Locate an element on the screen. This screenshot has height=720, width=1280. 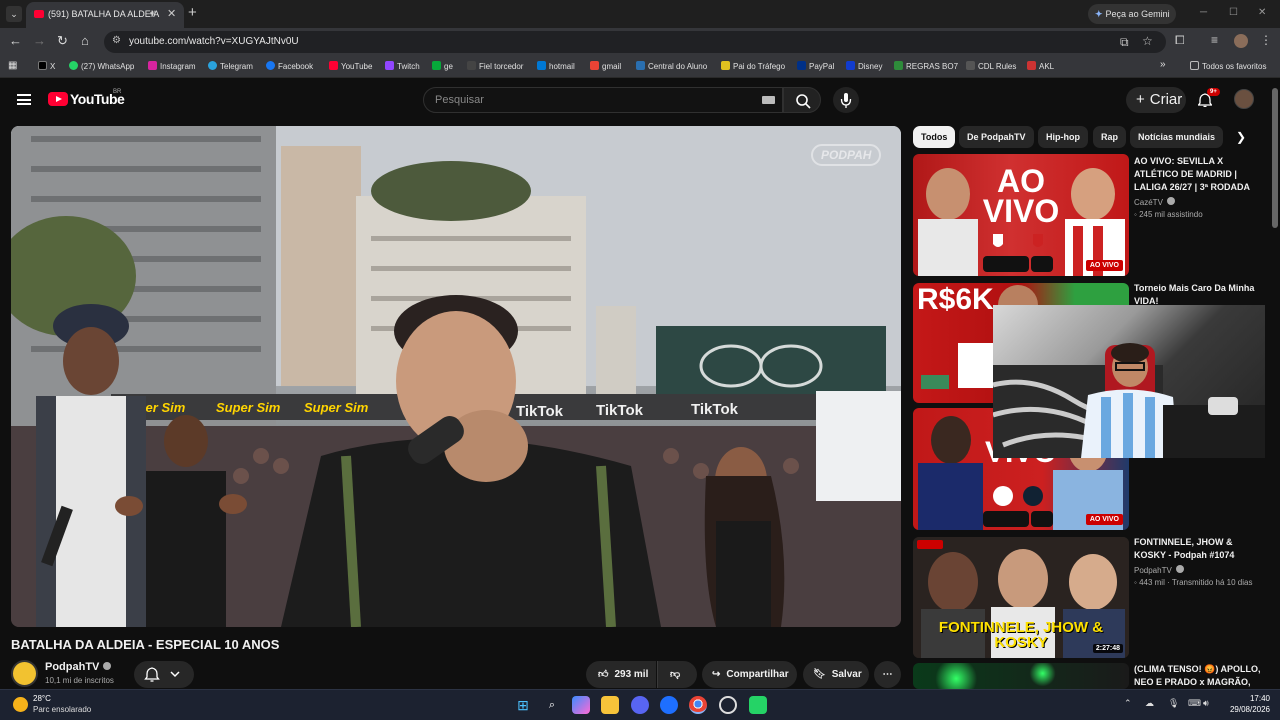
menu-icon is located at coordinates (24, 99).